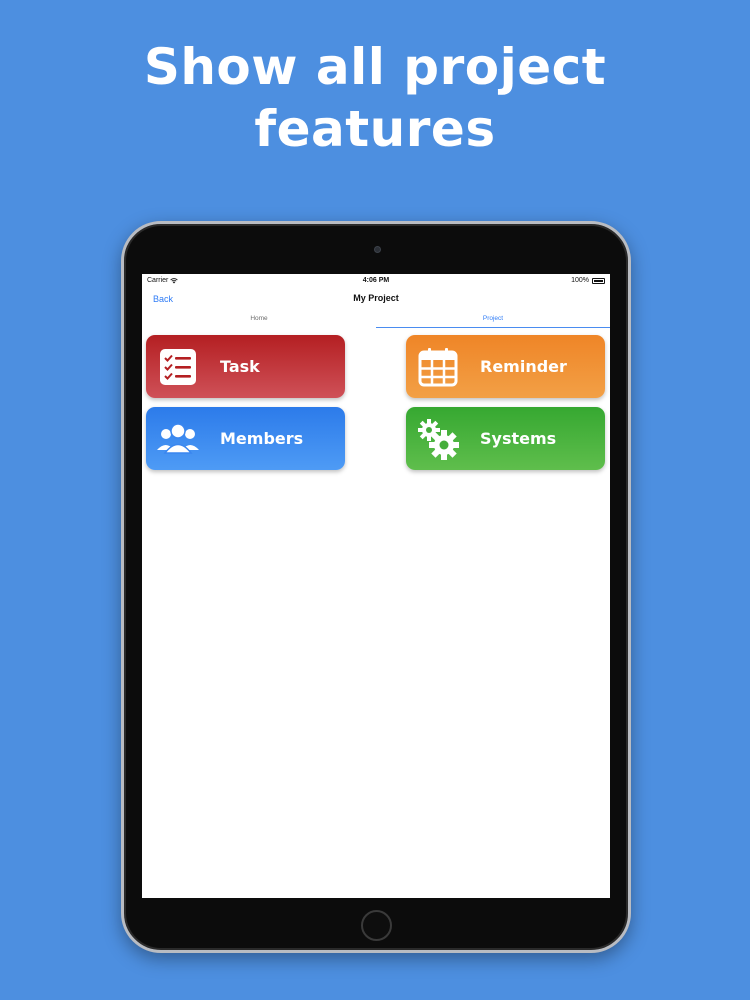 This screenshot has height=1000, width=750. I want to click on systems-label: Systems, so click(518, 438).